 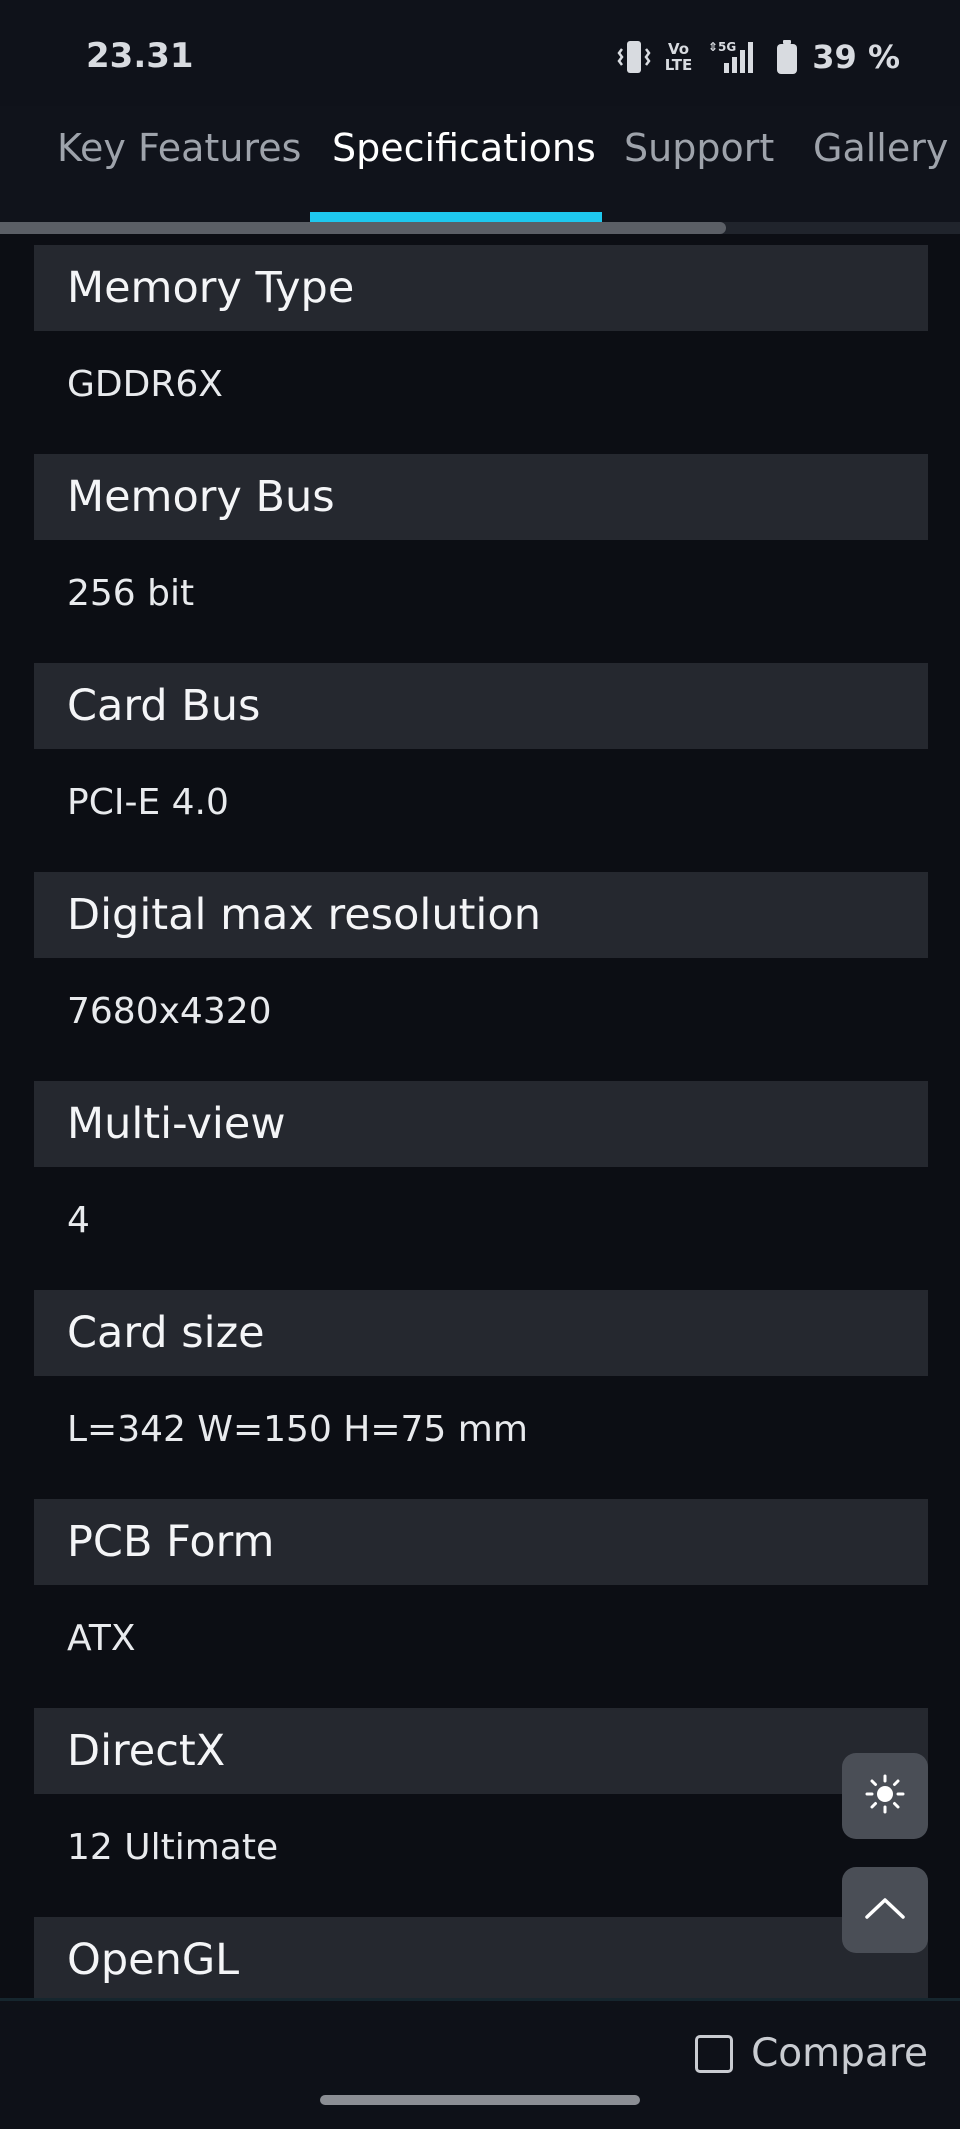 I want to click on vibrate-icon, so click(x=634, y=57).